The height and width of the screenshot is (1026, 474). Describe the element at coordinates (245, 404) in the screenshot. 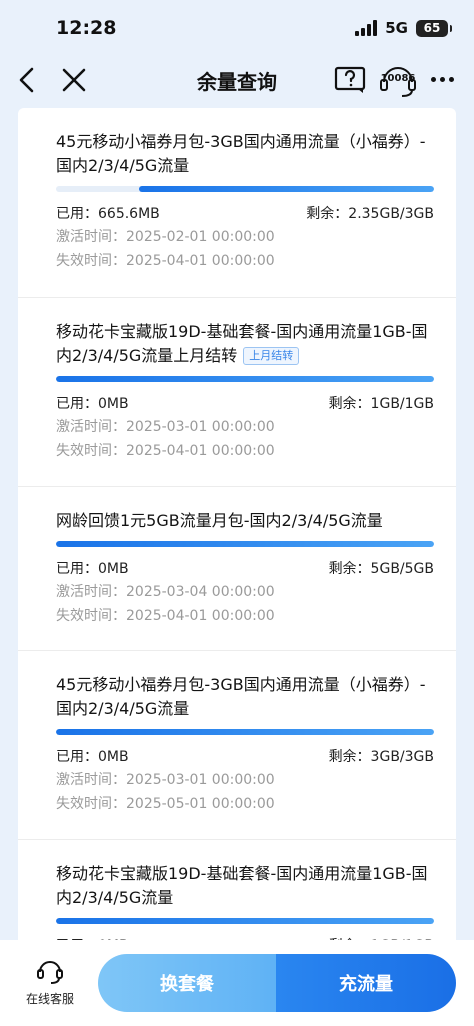

I see `usage-row: 已用：0MB 剩余：1GB/1GB` at that location.